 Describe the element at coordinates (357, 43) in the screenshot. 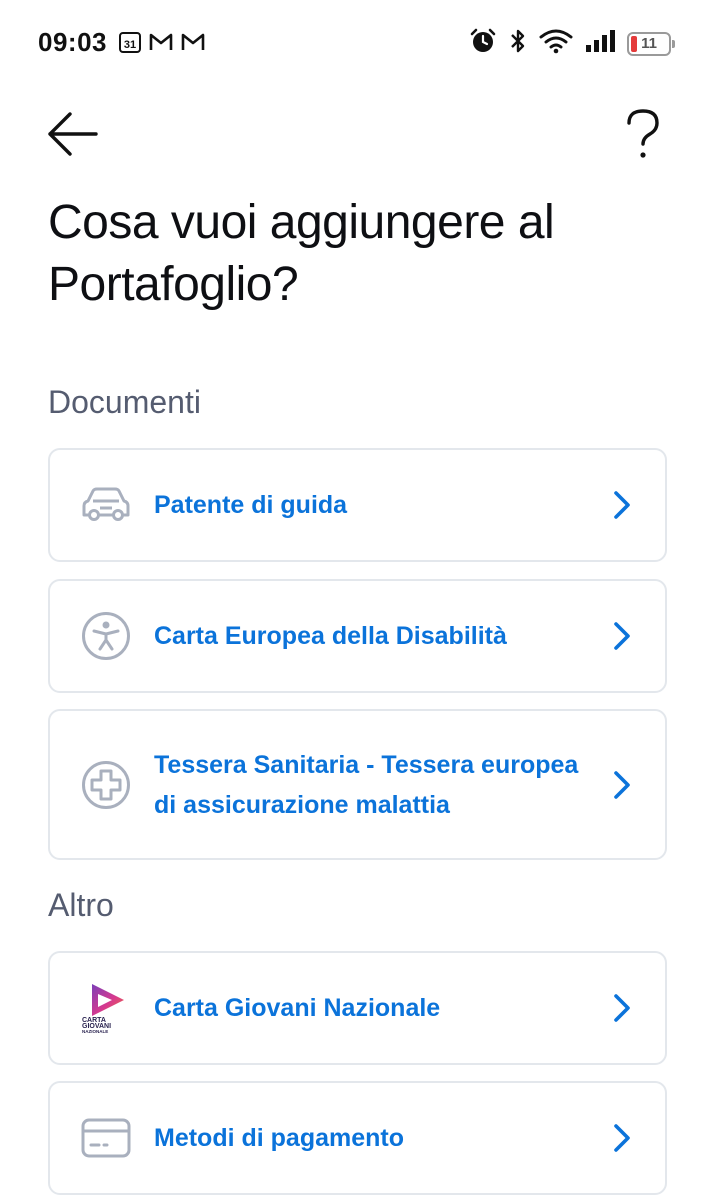

I see `status-bar: 09:03 31` at that location.